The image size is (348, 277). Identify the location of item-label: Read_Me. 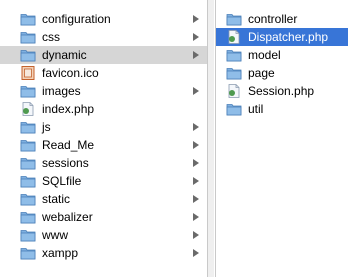
(68, 145).